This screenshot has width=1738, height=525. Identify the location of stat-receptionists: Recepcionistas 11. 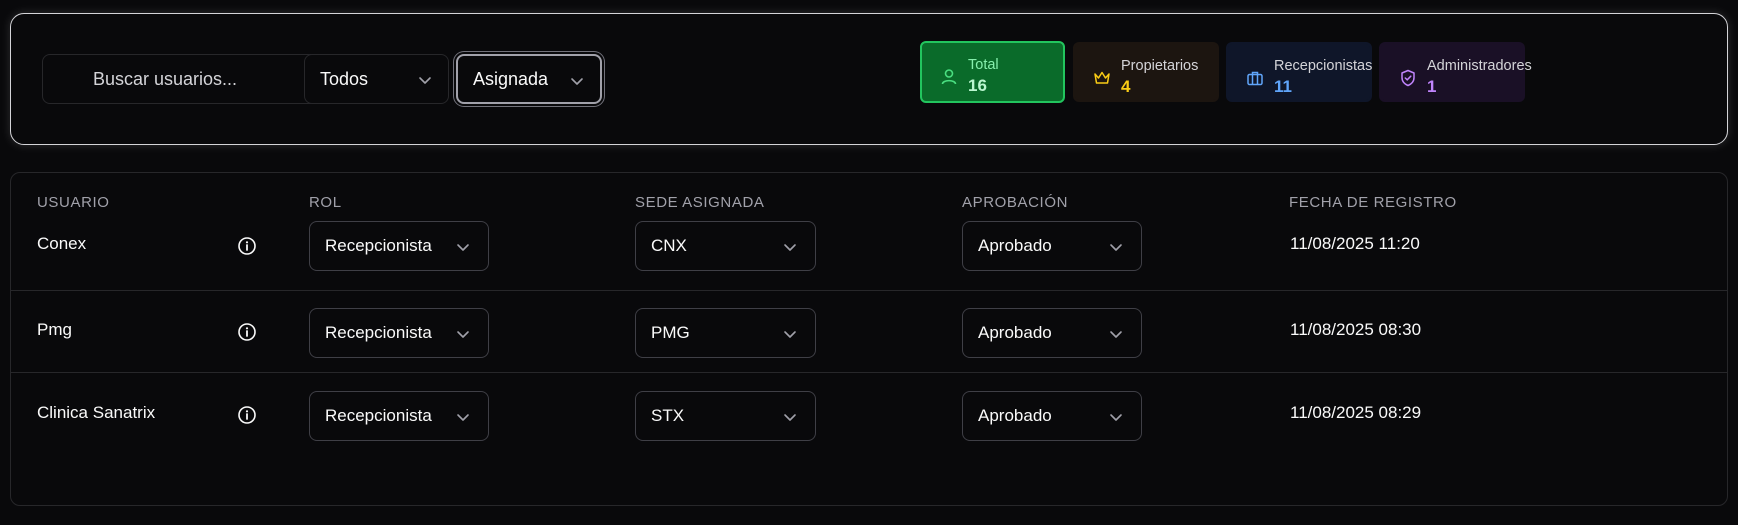
(1299, 72).